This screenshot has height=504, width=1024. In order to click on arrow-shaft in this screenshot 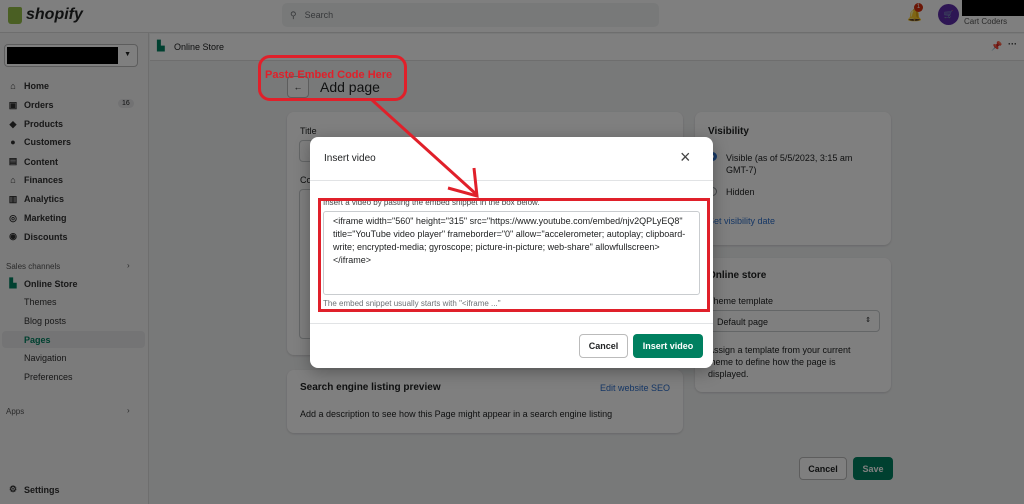, I will do `click(424, 147)`.